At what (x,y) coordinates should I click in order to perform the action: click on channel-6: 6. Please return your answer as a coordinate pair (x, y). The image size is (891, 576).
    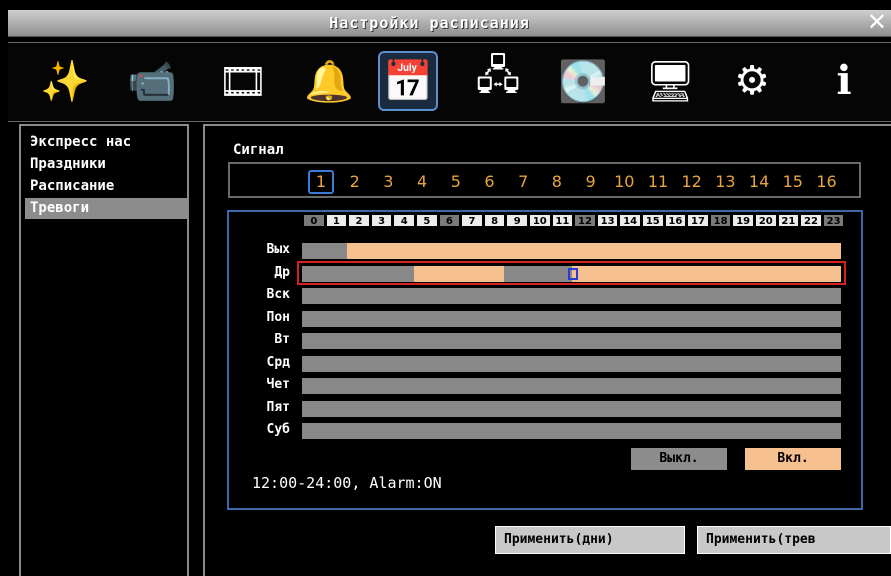
    Looking at the image, I should click on (490, 182).